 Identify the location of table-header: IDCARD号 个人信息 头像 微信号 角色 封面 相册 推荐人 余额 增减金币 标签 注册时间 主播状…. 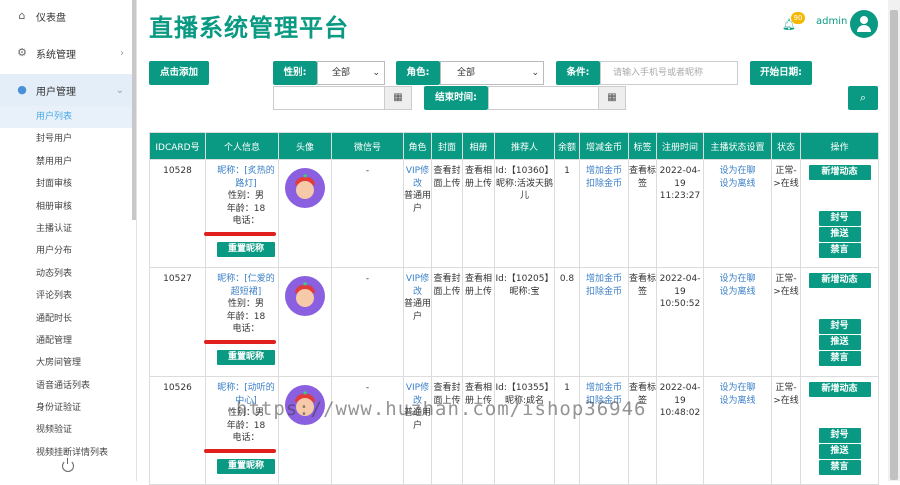
(514, 146).